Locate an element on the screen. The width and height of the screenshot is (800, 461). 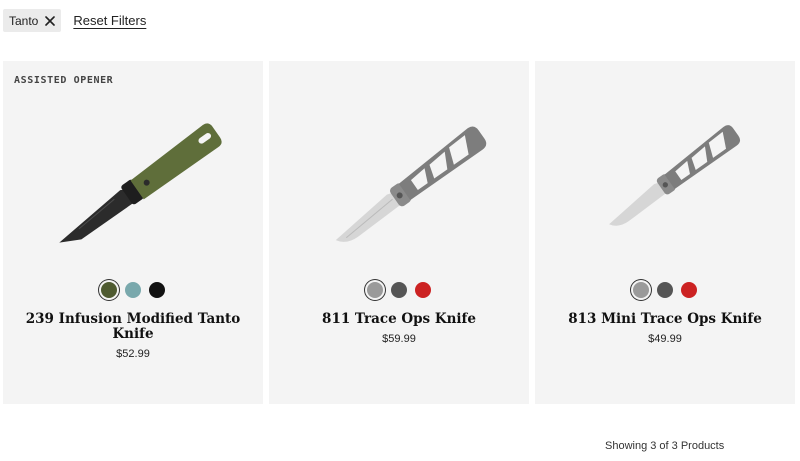
color-swatch-teal is located at coordinates (133, 290).